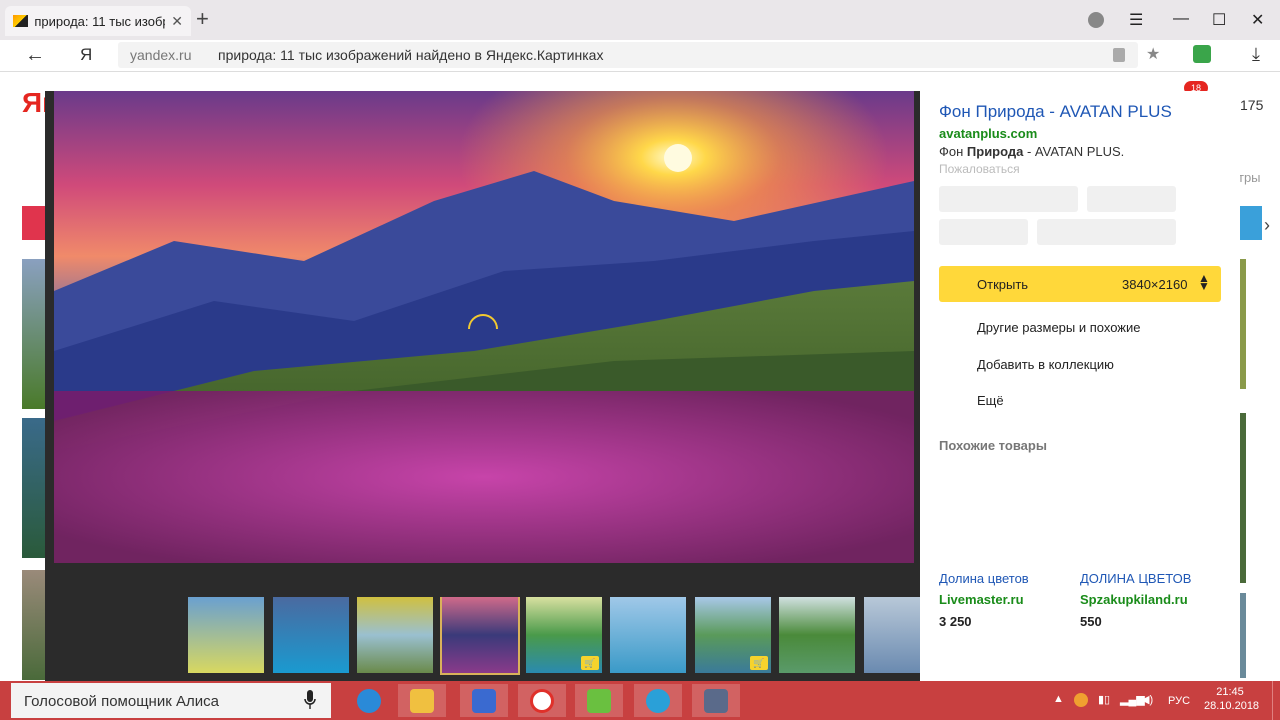 This screenshot has height=720, width=1280. I want to click on thumbnail-active, so click(480, 636).